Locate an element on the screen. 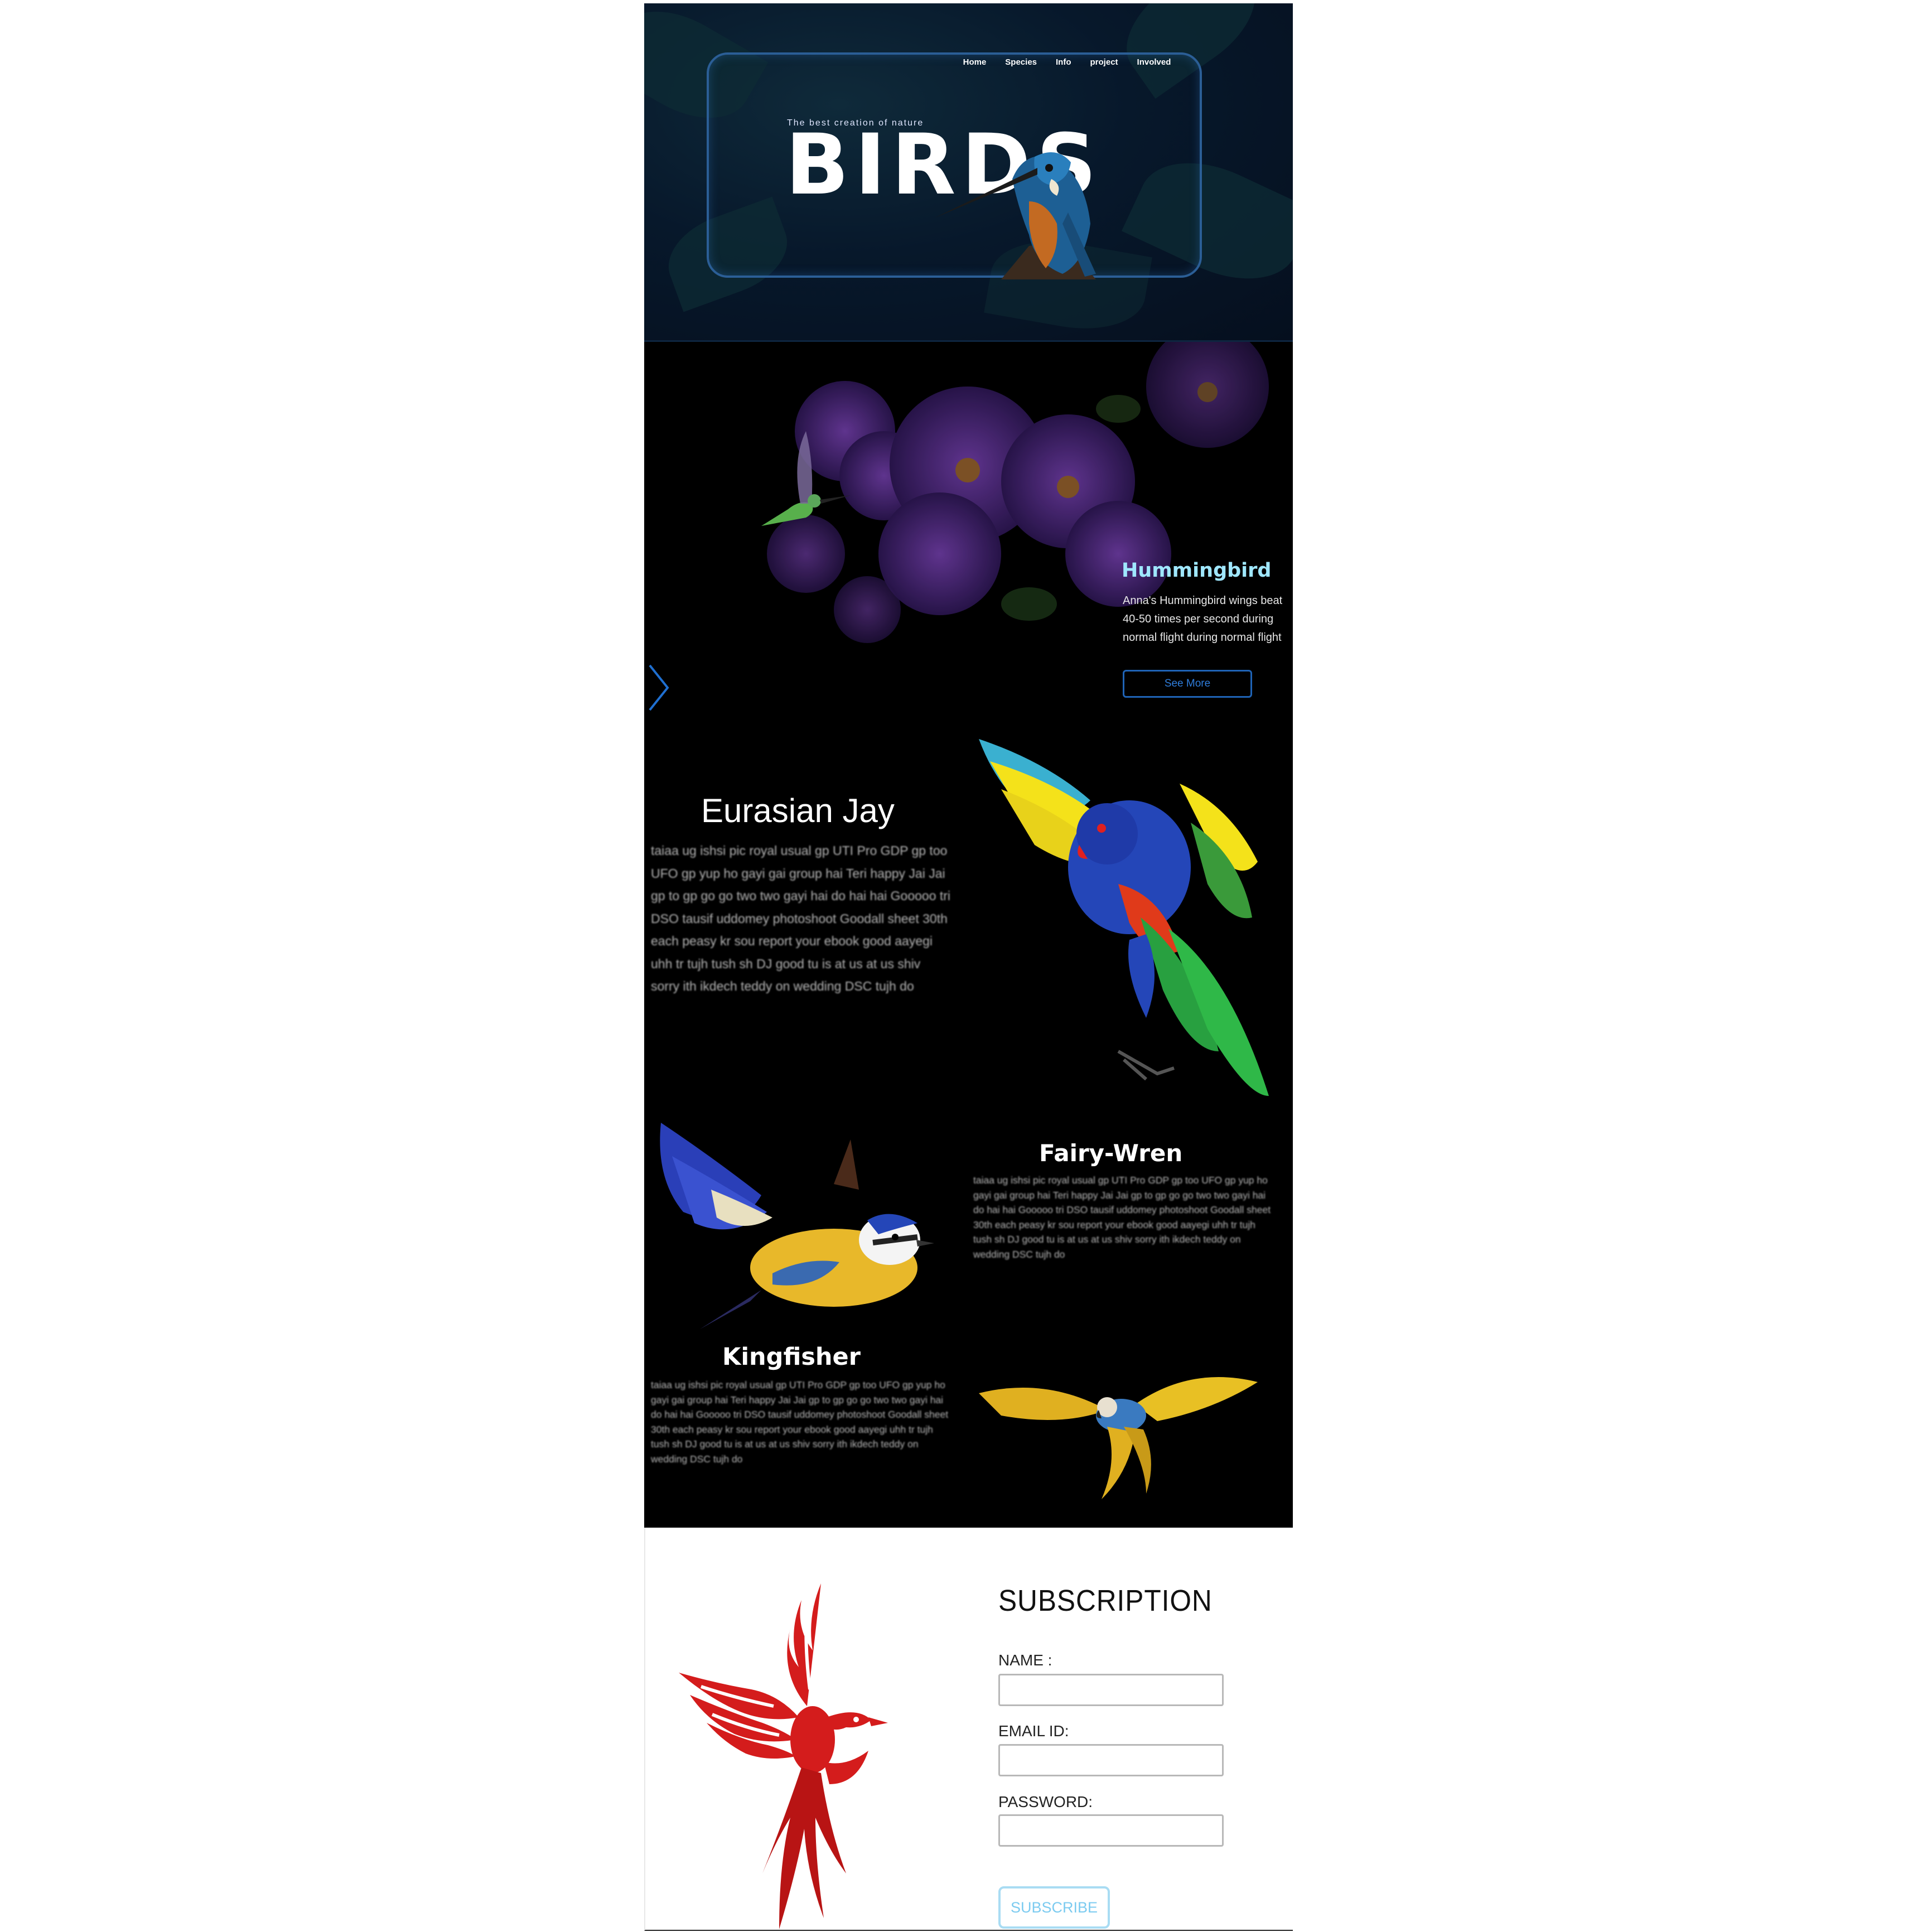 This screenshot has height=1932, width=1932. email-input is located at coordinates (1111, 1760).